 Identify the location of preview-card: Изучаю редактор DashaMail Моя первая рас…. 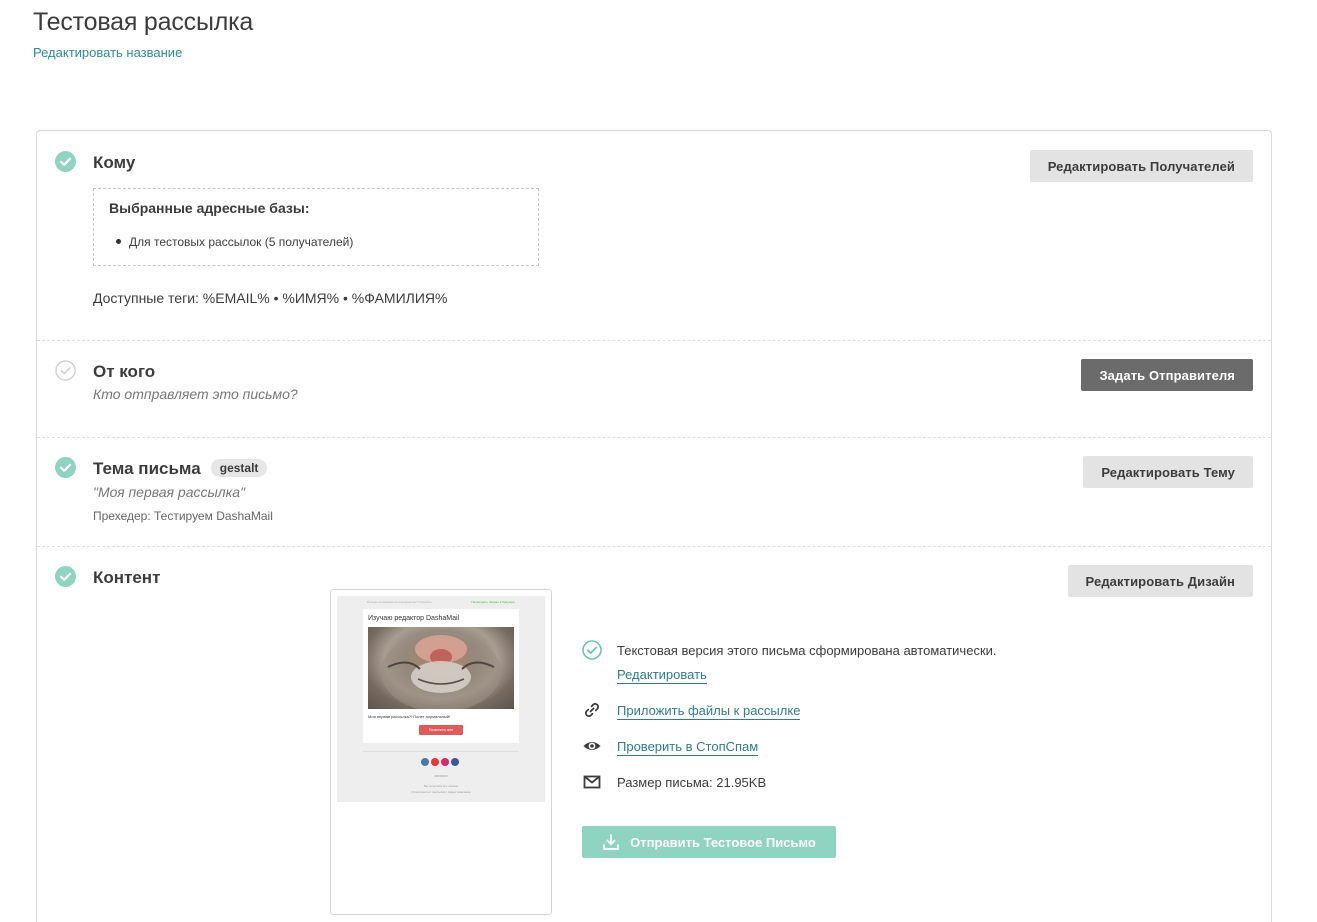
(441, 676).